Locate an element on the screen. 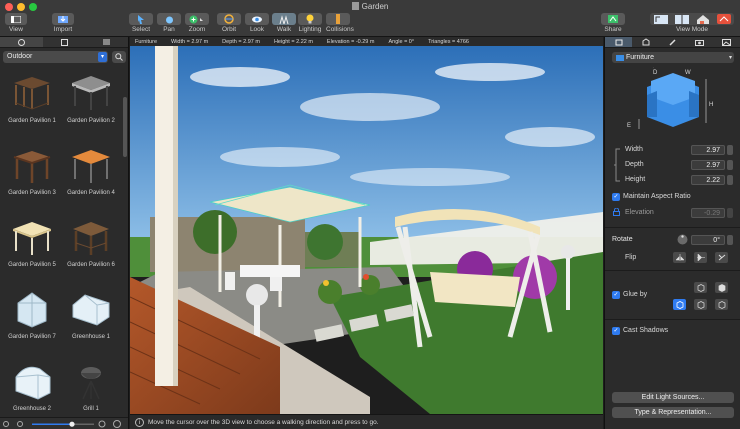 The width and height of the screenshot is (740, 429). library-item-garden-pavilion-4: Garden Pavilion 4 is located at coordinates (91, 170).